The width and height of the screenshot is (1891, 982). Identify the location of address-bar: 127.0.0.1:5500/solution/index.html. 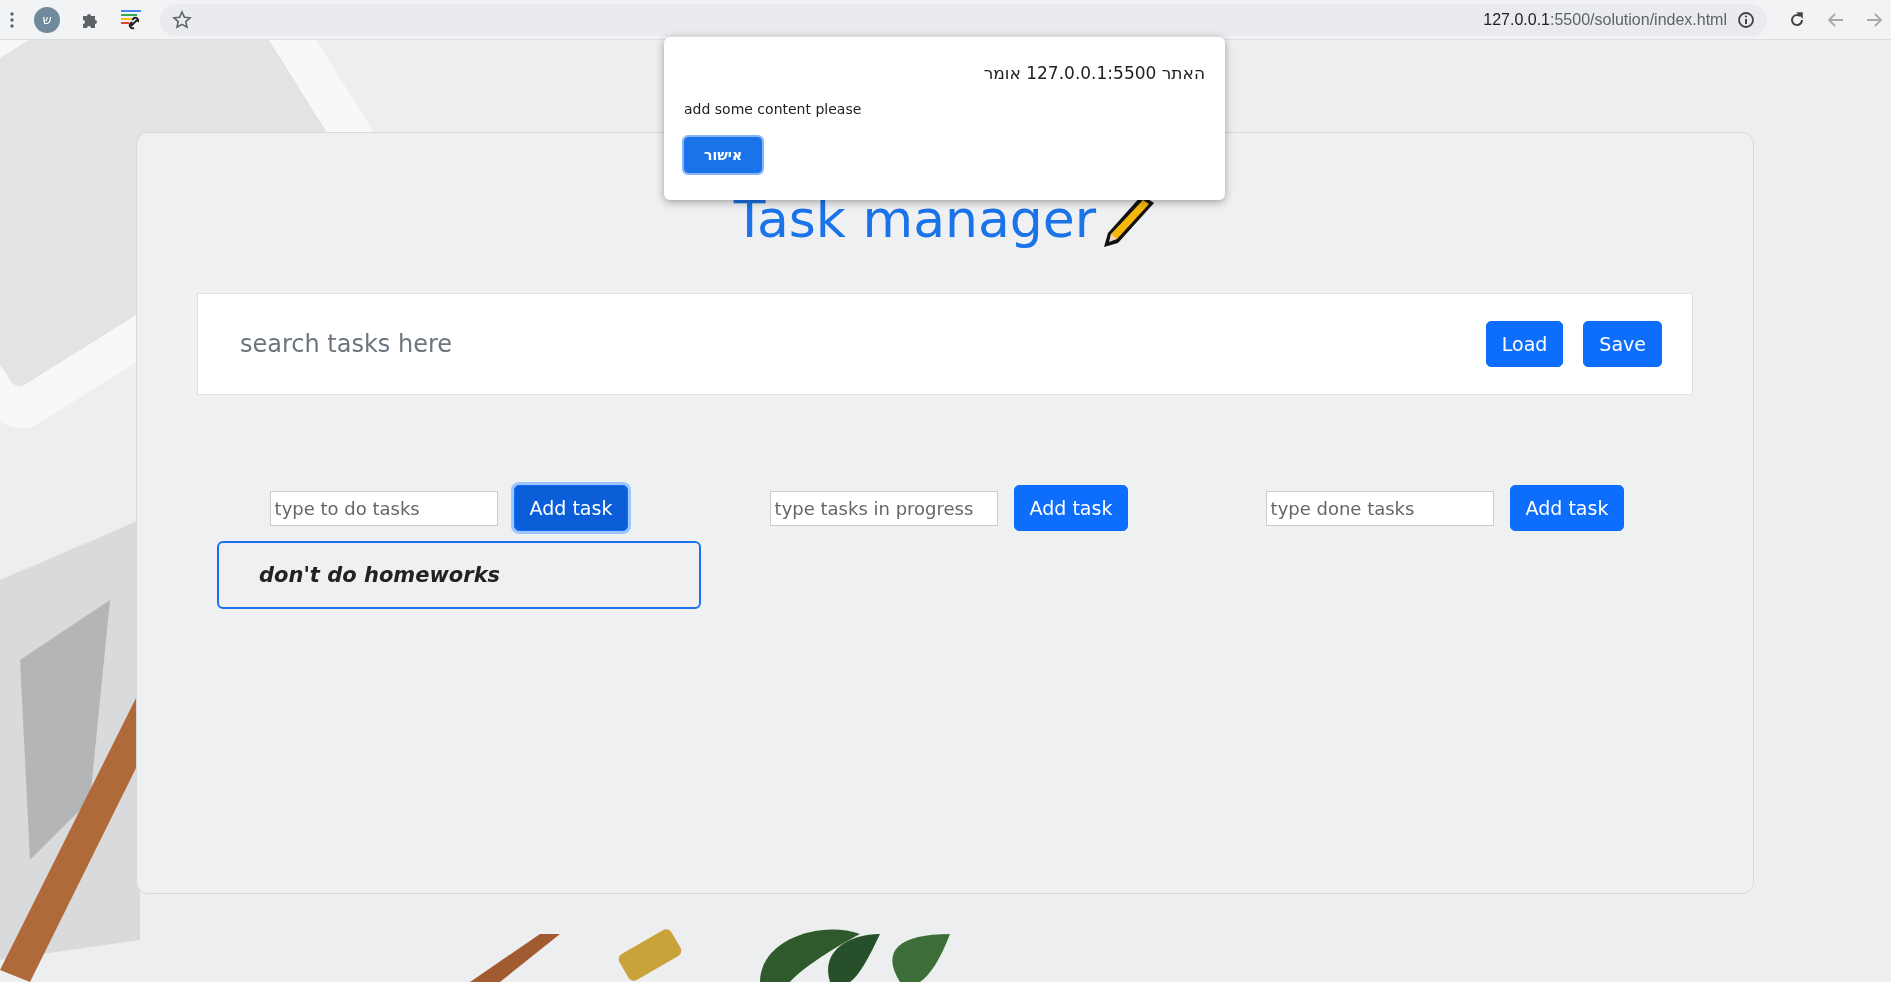
(963, 19).